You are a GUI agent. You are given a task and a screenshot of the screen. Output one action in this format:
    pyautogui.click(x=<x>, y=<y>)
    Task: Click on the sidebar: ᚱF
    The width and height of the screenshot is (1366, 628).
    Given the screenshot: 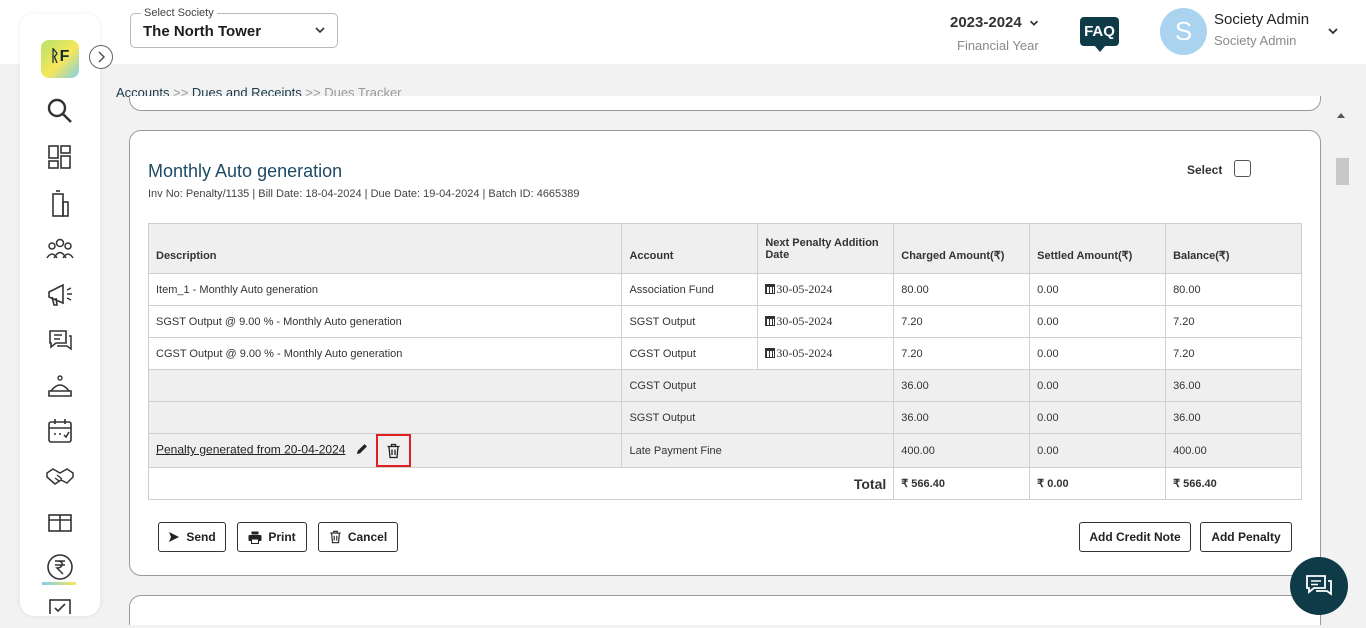 What is the action you would take?
    pyautogui.click(x=60, y=315)
    